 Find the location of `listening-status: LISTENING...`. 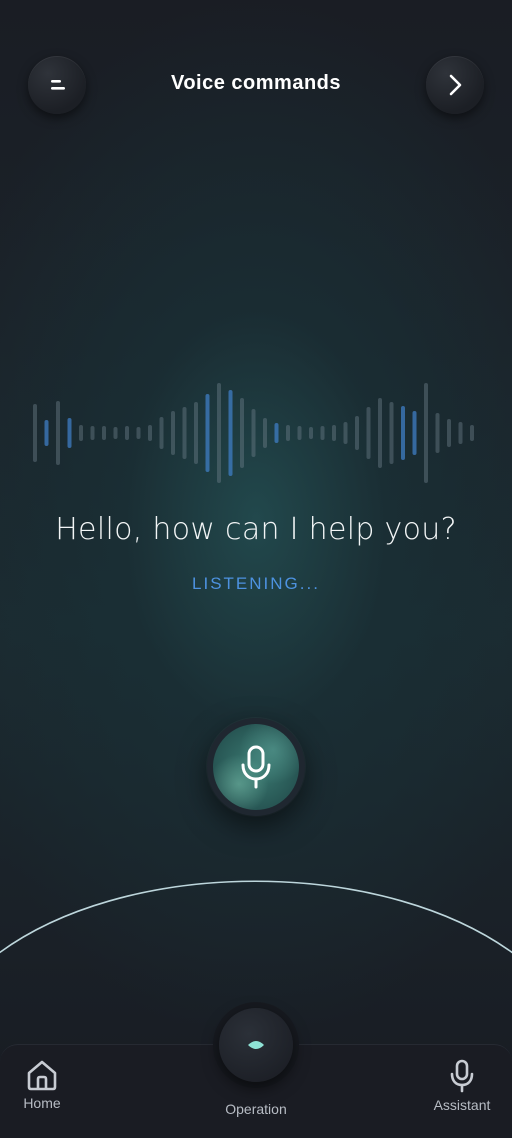

listening-status: LISTENING... is located at coordinates (256, 583).